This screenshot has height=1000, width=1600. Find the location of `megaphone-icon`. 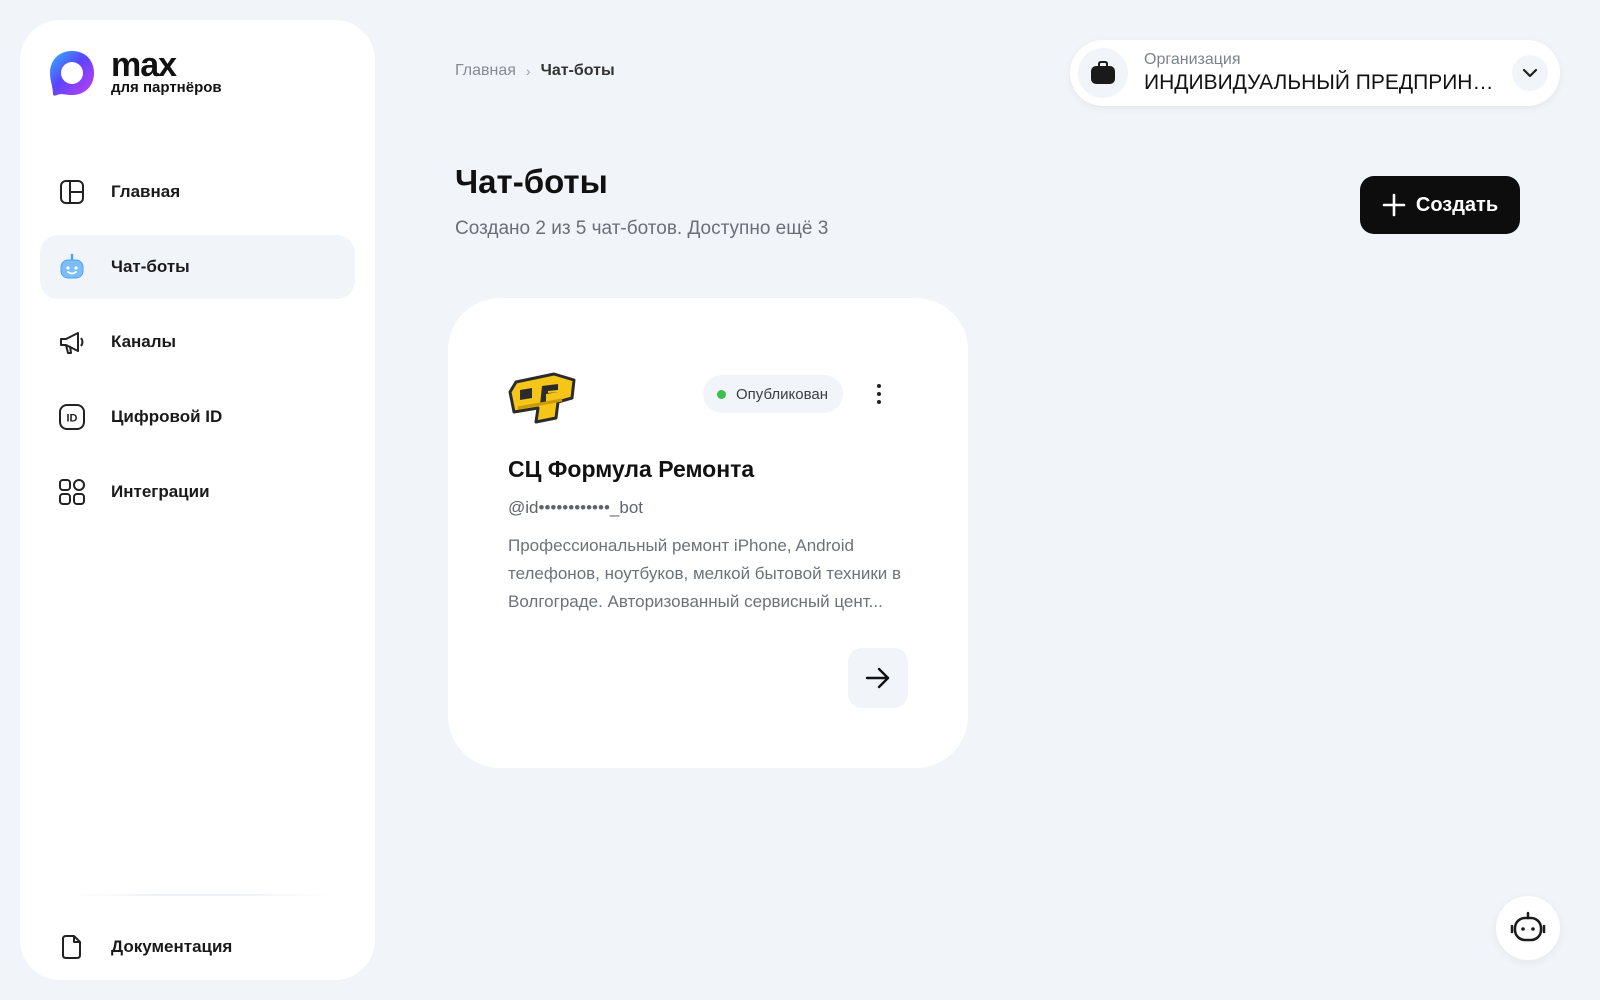

megaphone-icon is located at coordinates (72, 342).